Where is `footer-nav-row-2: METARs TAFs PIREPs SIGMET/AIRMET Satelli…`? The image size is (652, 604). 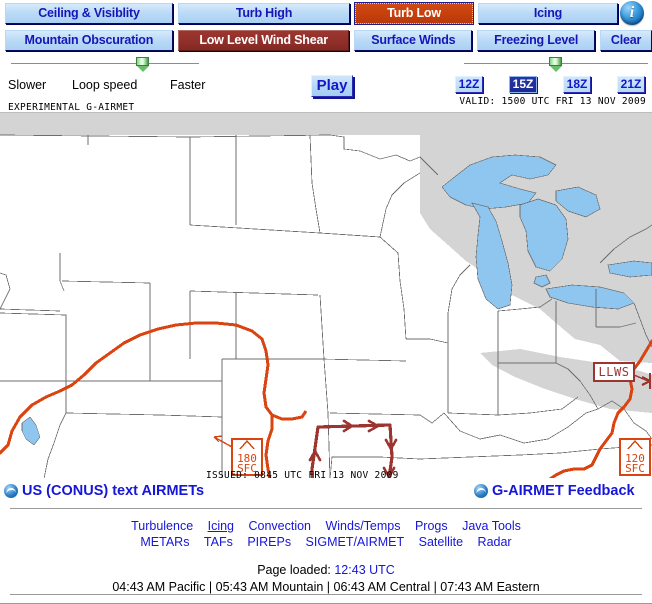 footer-nav-row-2: METARs TAFs PIREPs SIGMET/AIRMET Satelli… is located at coordinates (326, 542).